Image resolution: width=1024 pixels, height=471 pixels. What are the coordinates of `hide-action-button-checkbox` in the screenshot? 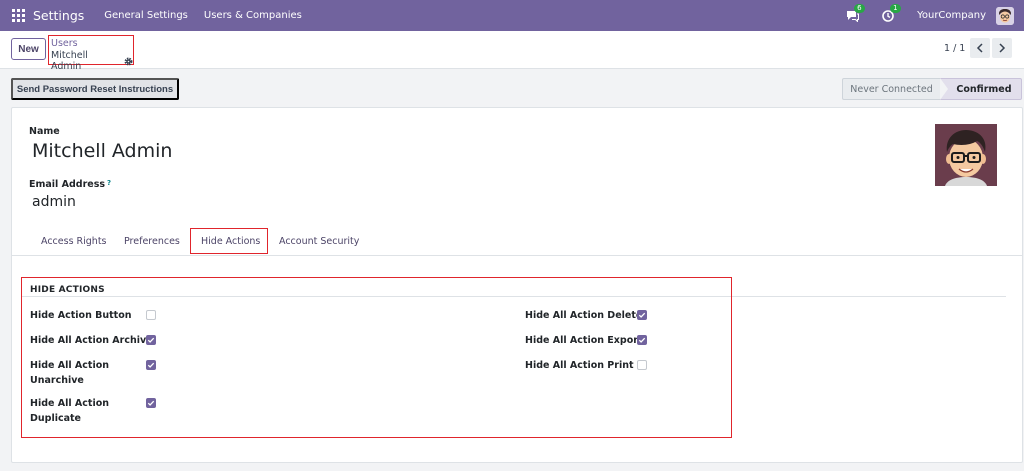 It's located at (151, 315).